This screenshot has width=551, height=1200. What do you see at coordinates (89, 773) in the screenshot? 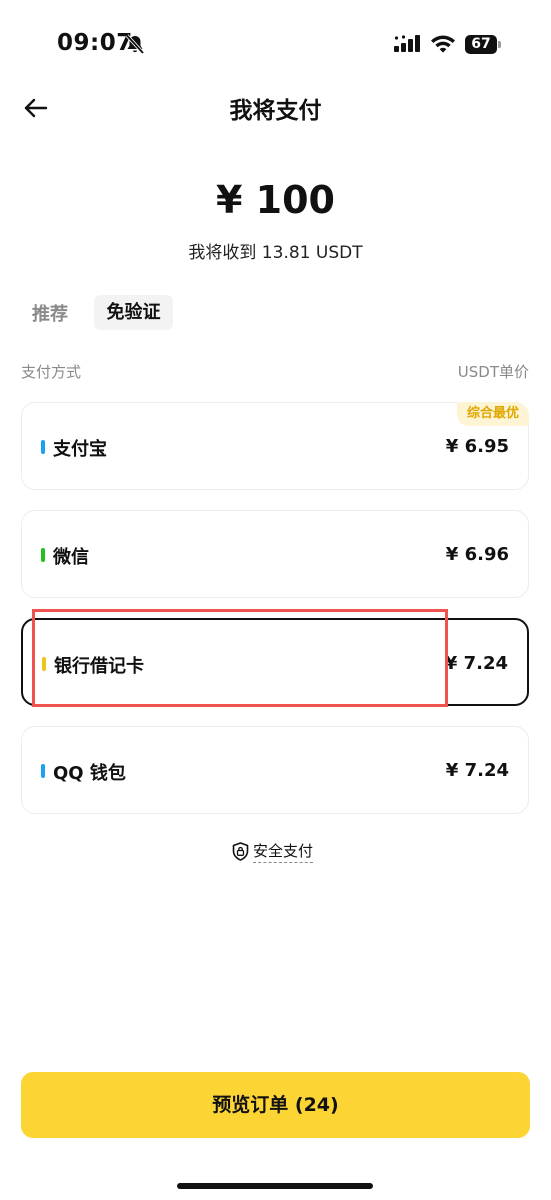
I see `payment-option-name: QQ 钱包` at bounding box center [89, 773].